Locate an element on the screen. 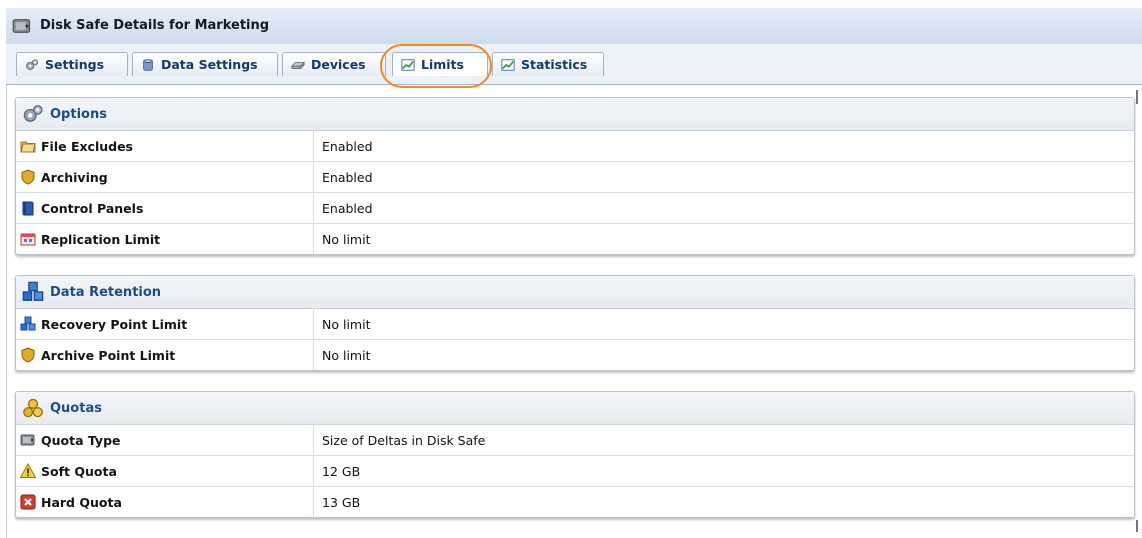 This screenshot has width=1142, height=538. scrollbar-track is located at coordinates (1136, 311).